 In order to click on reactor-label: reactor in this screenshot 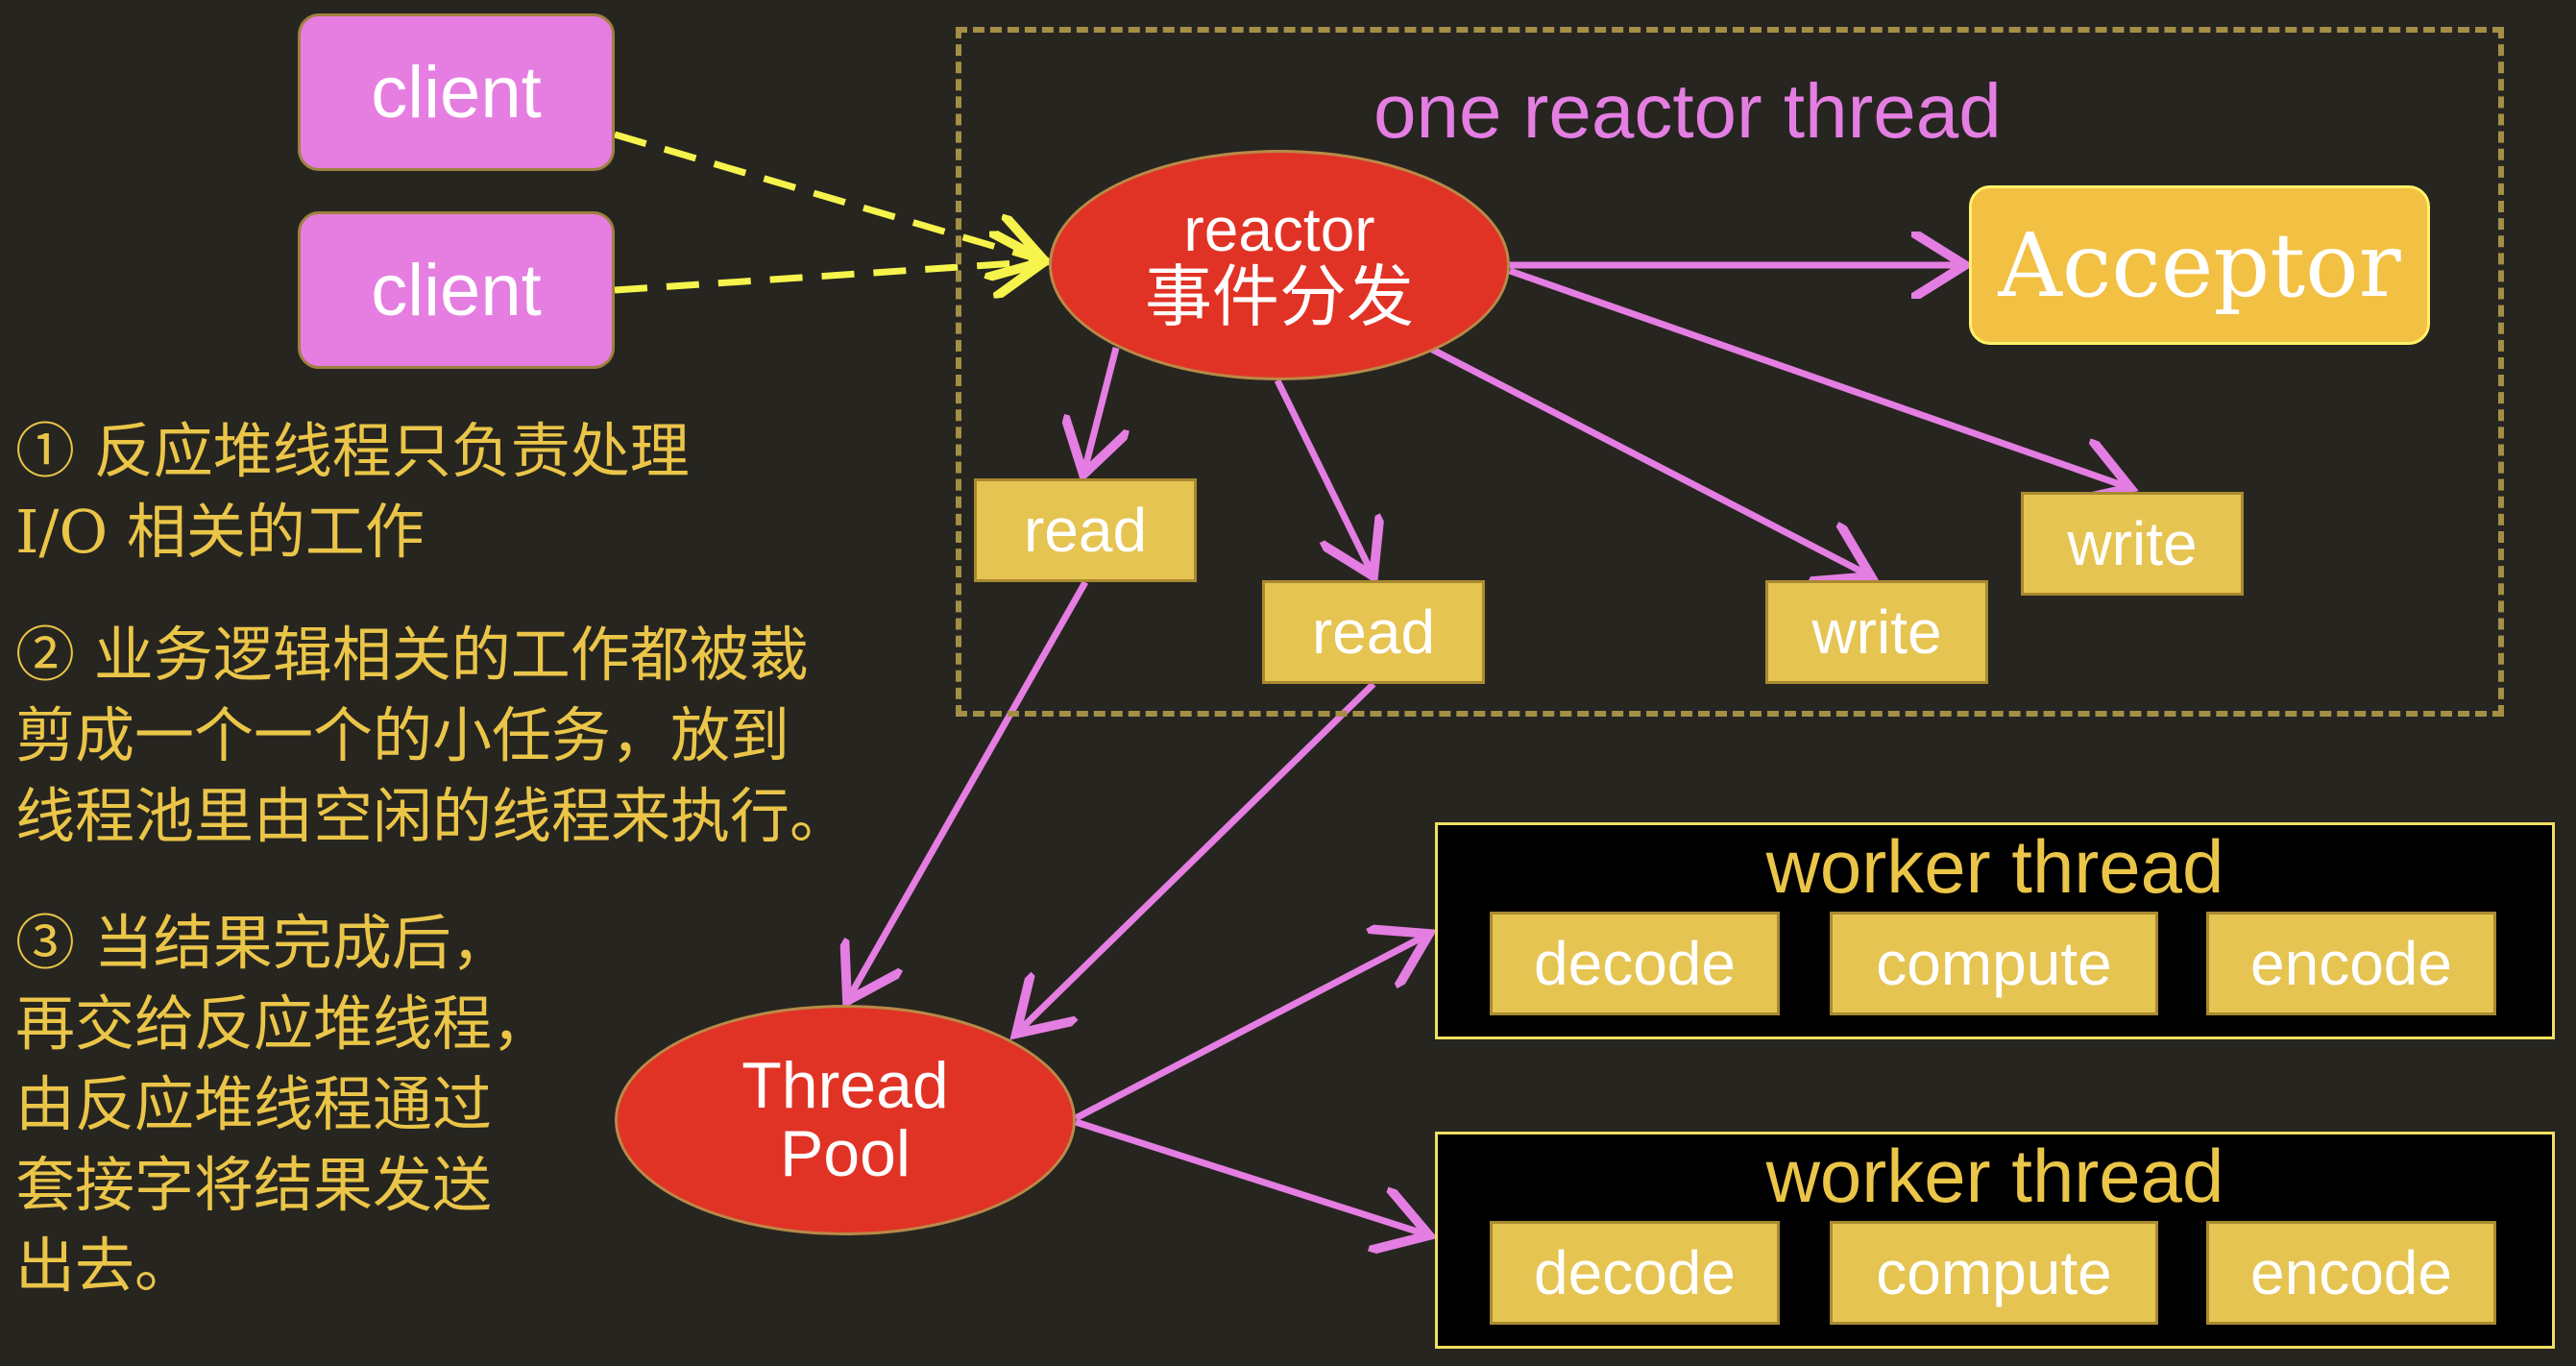, I will do `click(1279, 229)`.